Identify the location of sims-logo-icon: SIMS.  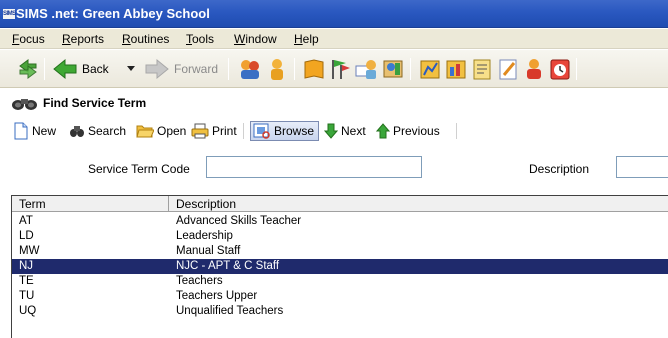
(9, 14).